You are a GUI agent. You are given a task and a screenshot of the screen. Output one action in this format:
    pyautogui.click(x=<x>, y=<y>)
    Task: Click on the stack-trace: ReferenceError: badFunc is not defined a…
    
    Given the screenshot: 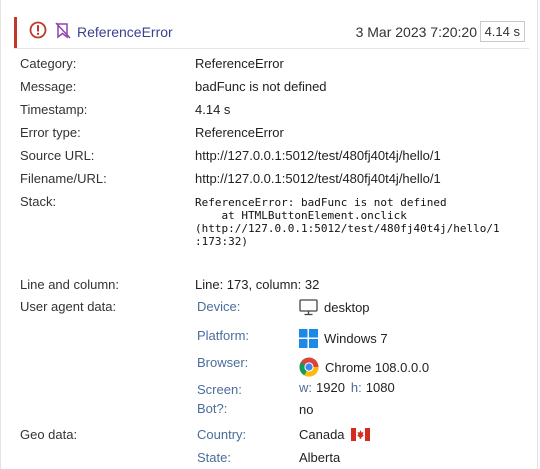 What is the action you would take?
    pyautogui.click(x=347, y=222)
    